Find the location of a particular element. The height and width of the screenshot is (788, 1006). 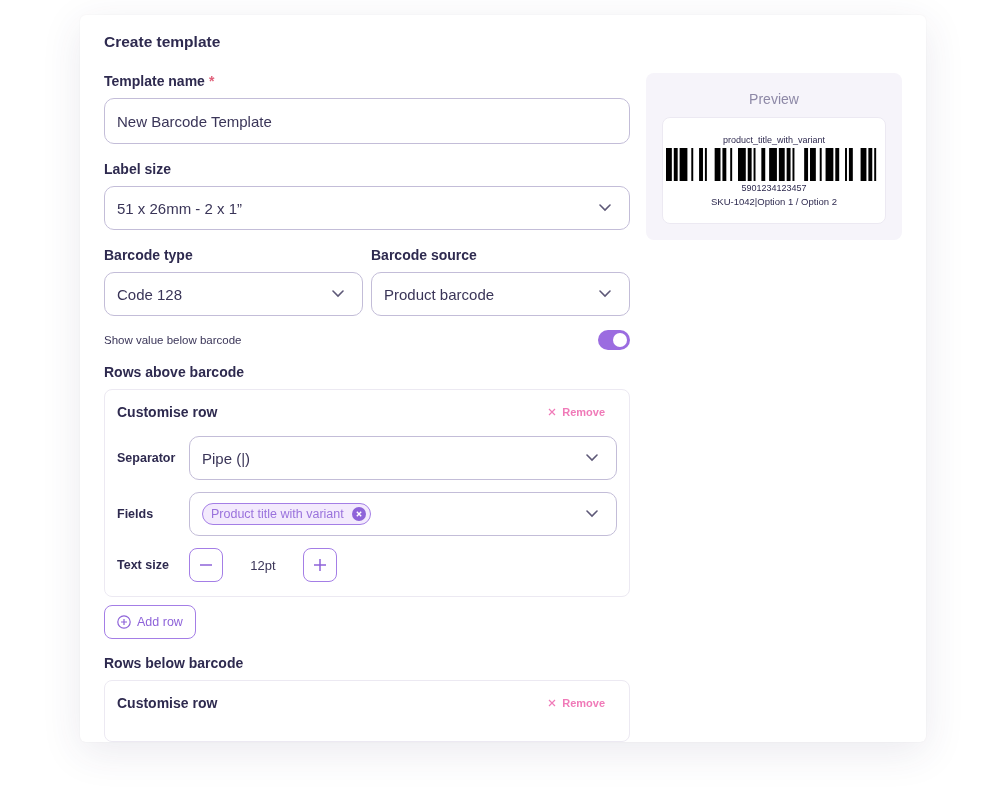

field-label: Text size is located at coordinates (143, 565).